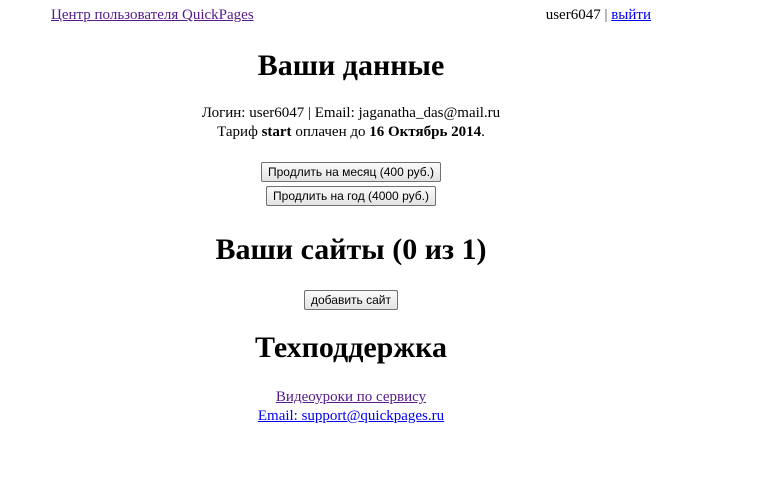  I want to click on username: user6047, so click(573, 15).